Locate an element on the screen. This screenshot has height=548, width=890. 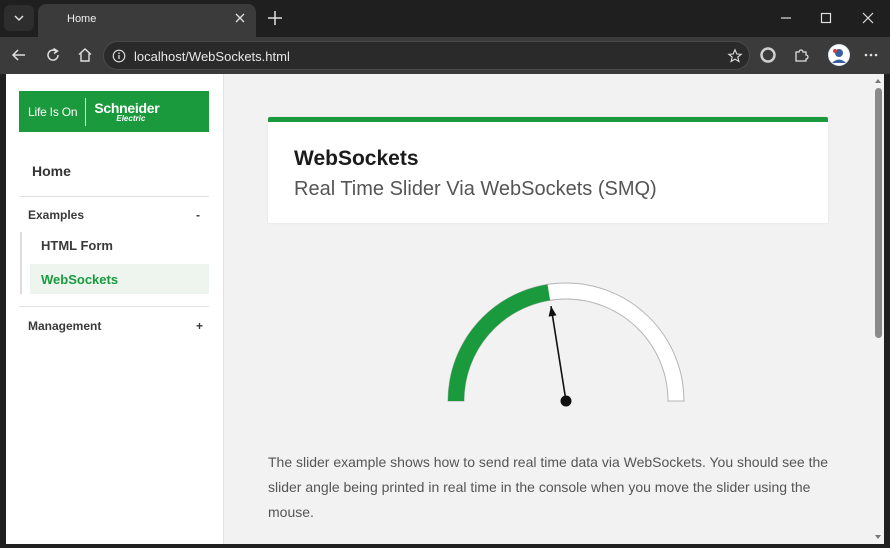
scrollbar-thumb is located at coordinates (878, 213).